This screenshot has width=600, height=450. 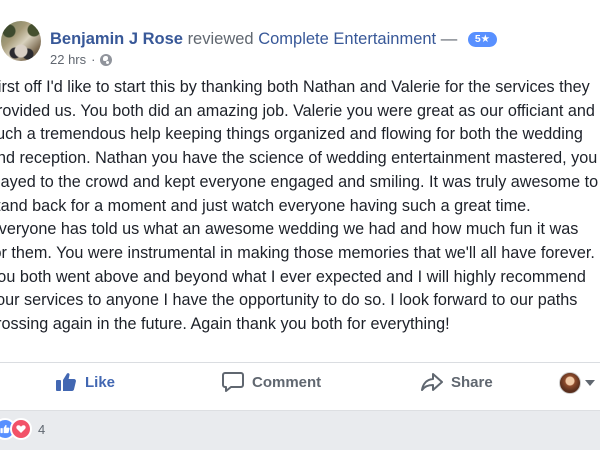 What do you see at coordinates (590, 383) in the screenshot?
I see `caret-down-icon` at bounding box center [590, 383].